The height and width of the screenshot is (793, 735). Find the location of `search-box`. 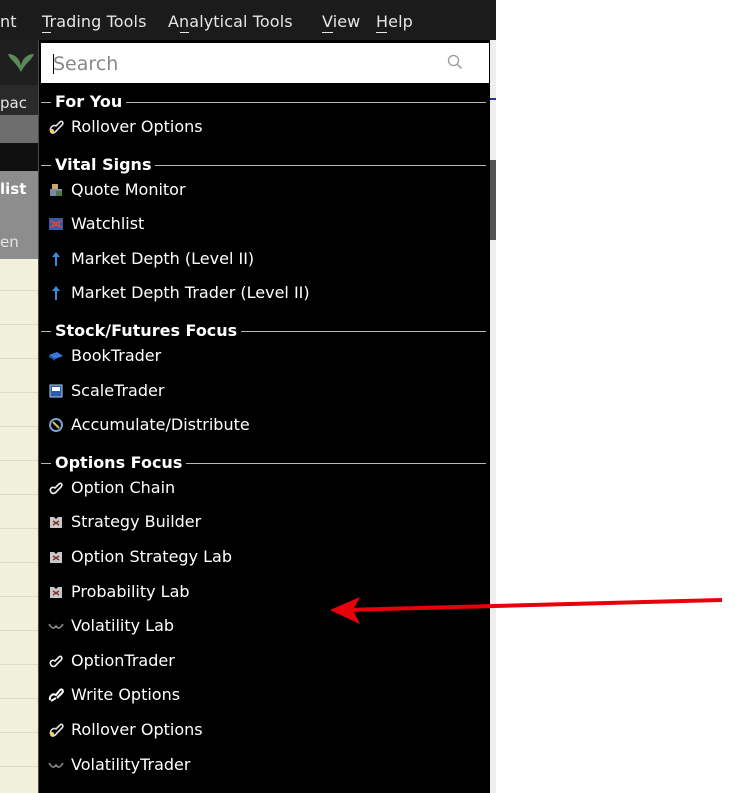

search-box is located at coordinates (265, 63).